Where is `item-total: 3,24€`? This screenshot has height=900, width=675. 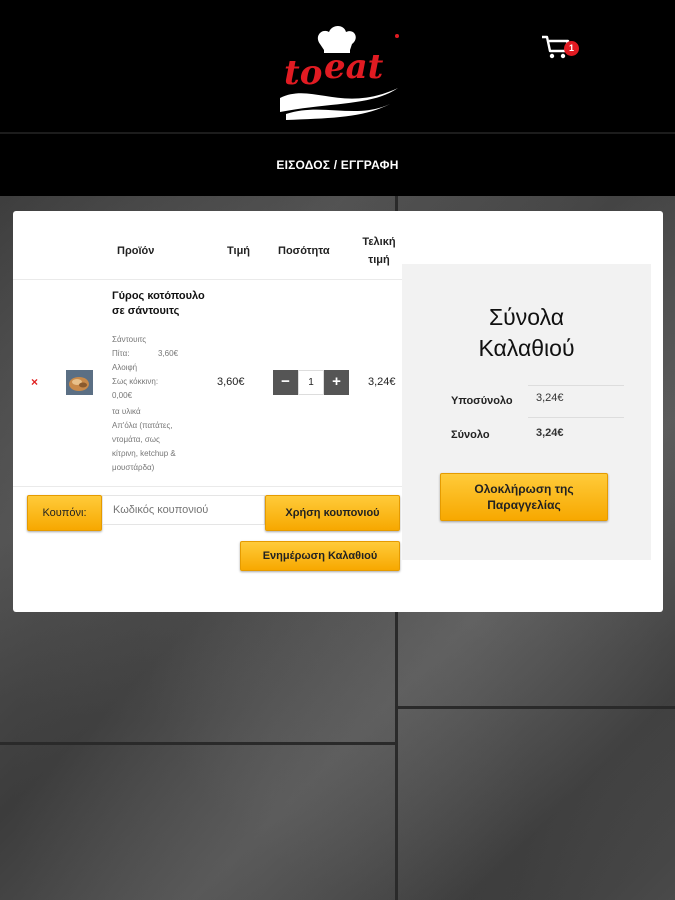 item-total: 3,24€ is located at coordinates (382, 382).